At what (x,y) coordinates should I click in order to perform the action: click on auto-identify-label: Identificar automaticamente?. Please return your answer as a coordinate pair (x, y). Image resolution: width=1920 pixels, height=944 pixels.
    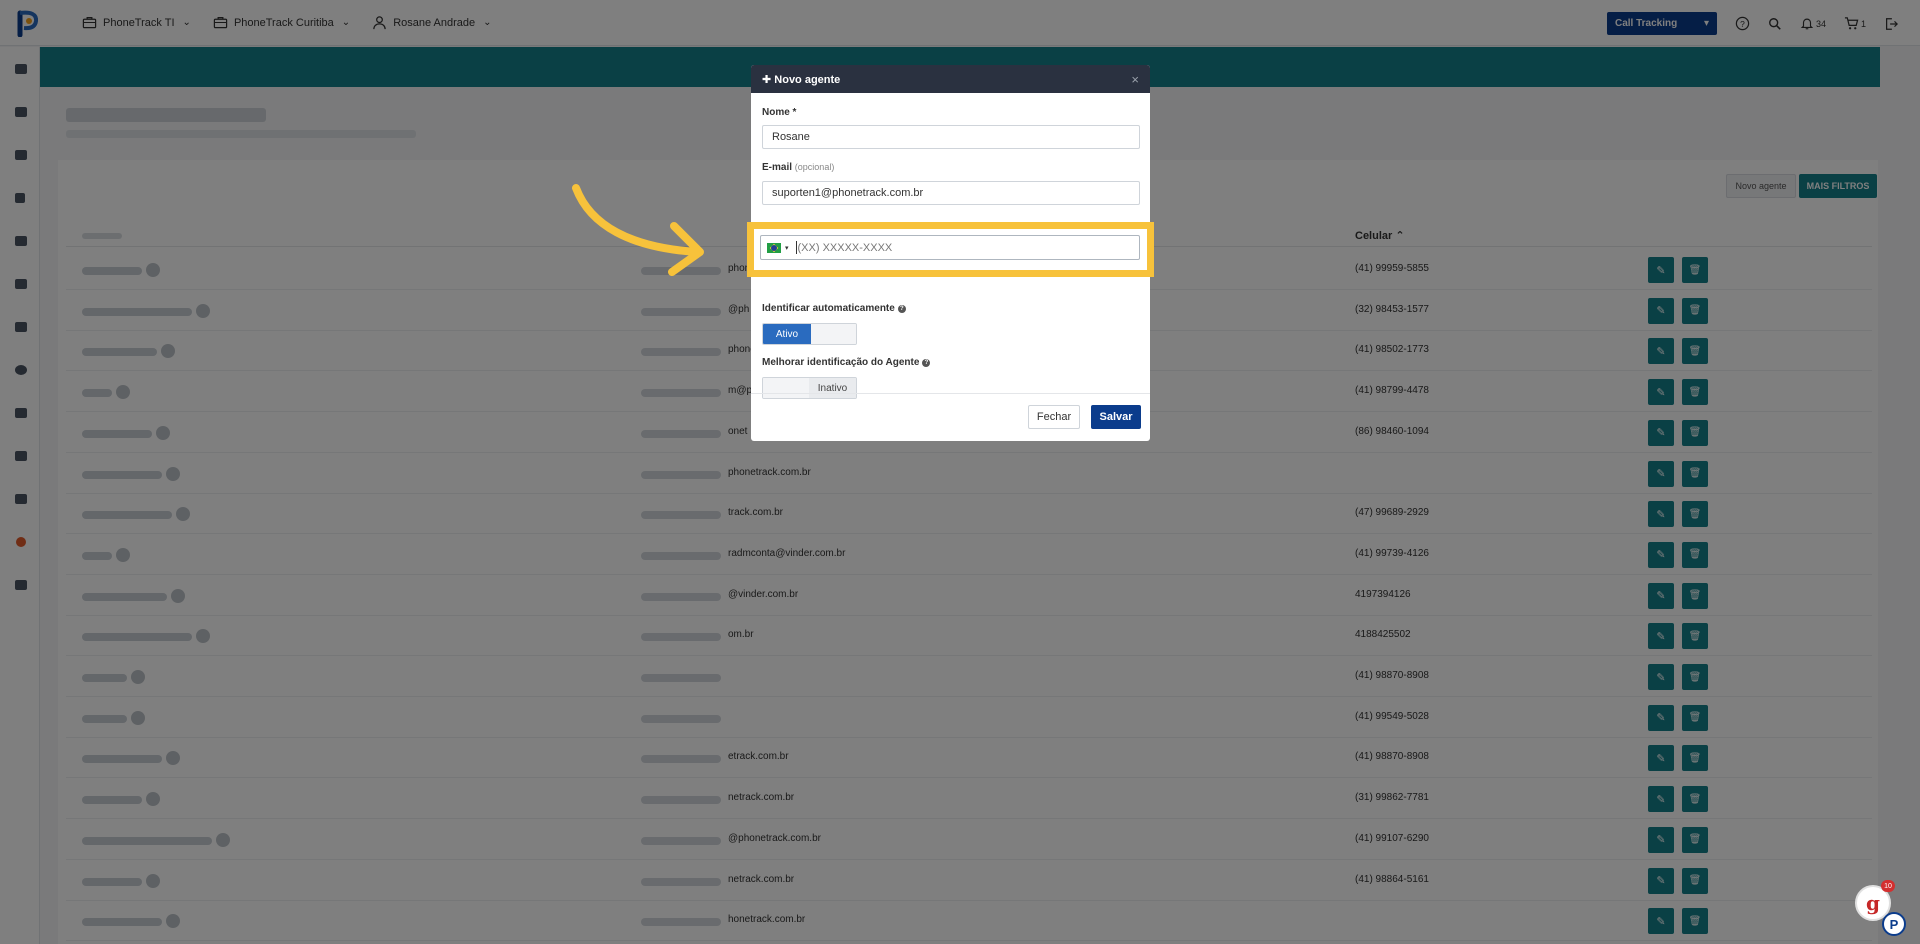
    Looking at the image, I should click on (834, 308).